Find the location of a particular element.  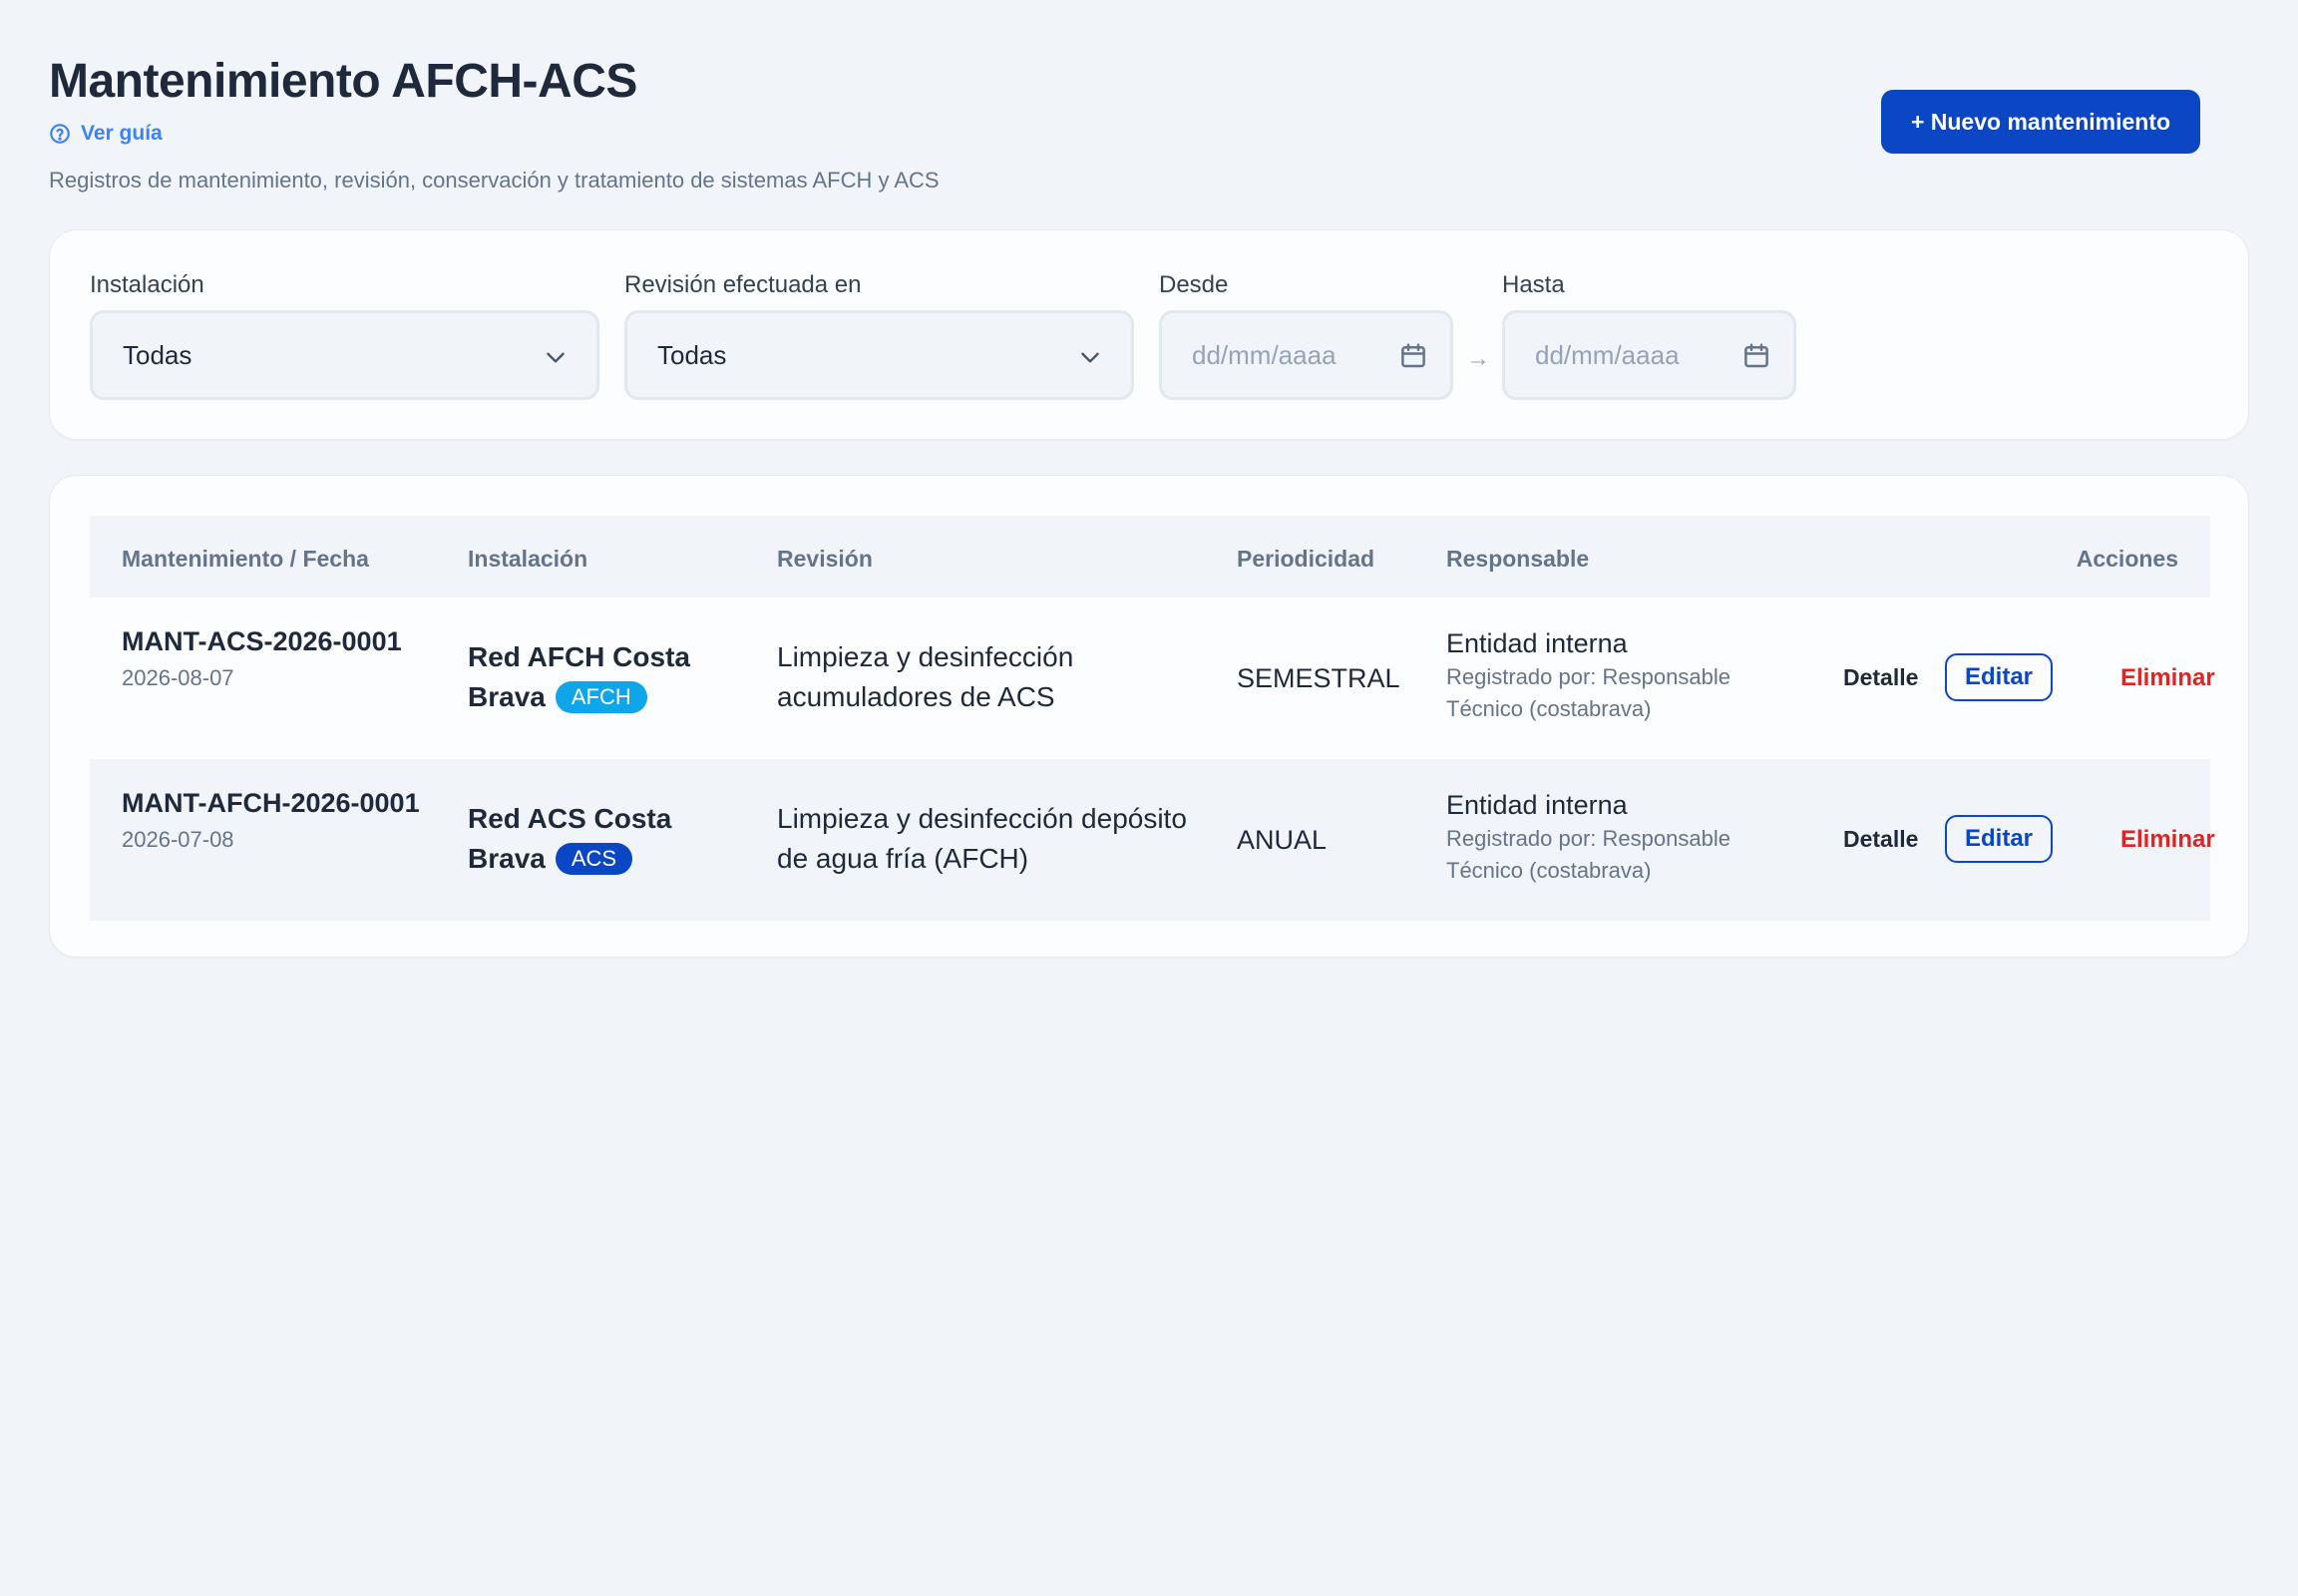

installation-select: Todas is located at coordinates (344, 355).